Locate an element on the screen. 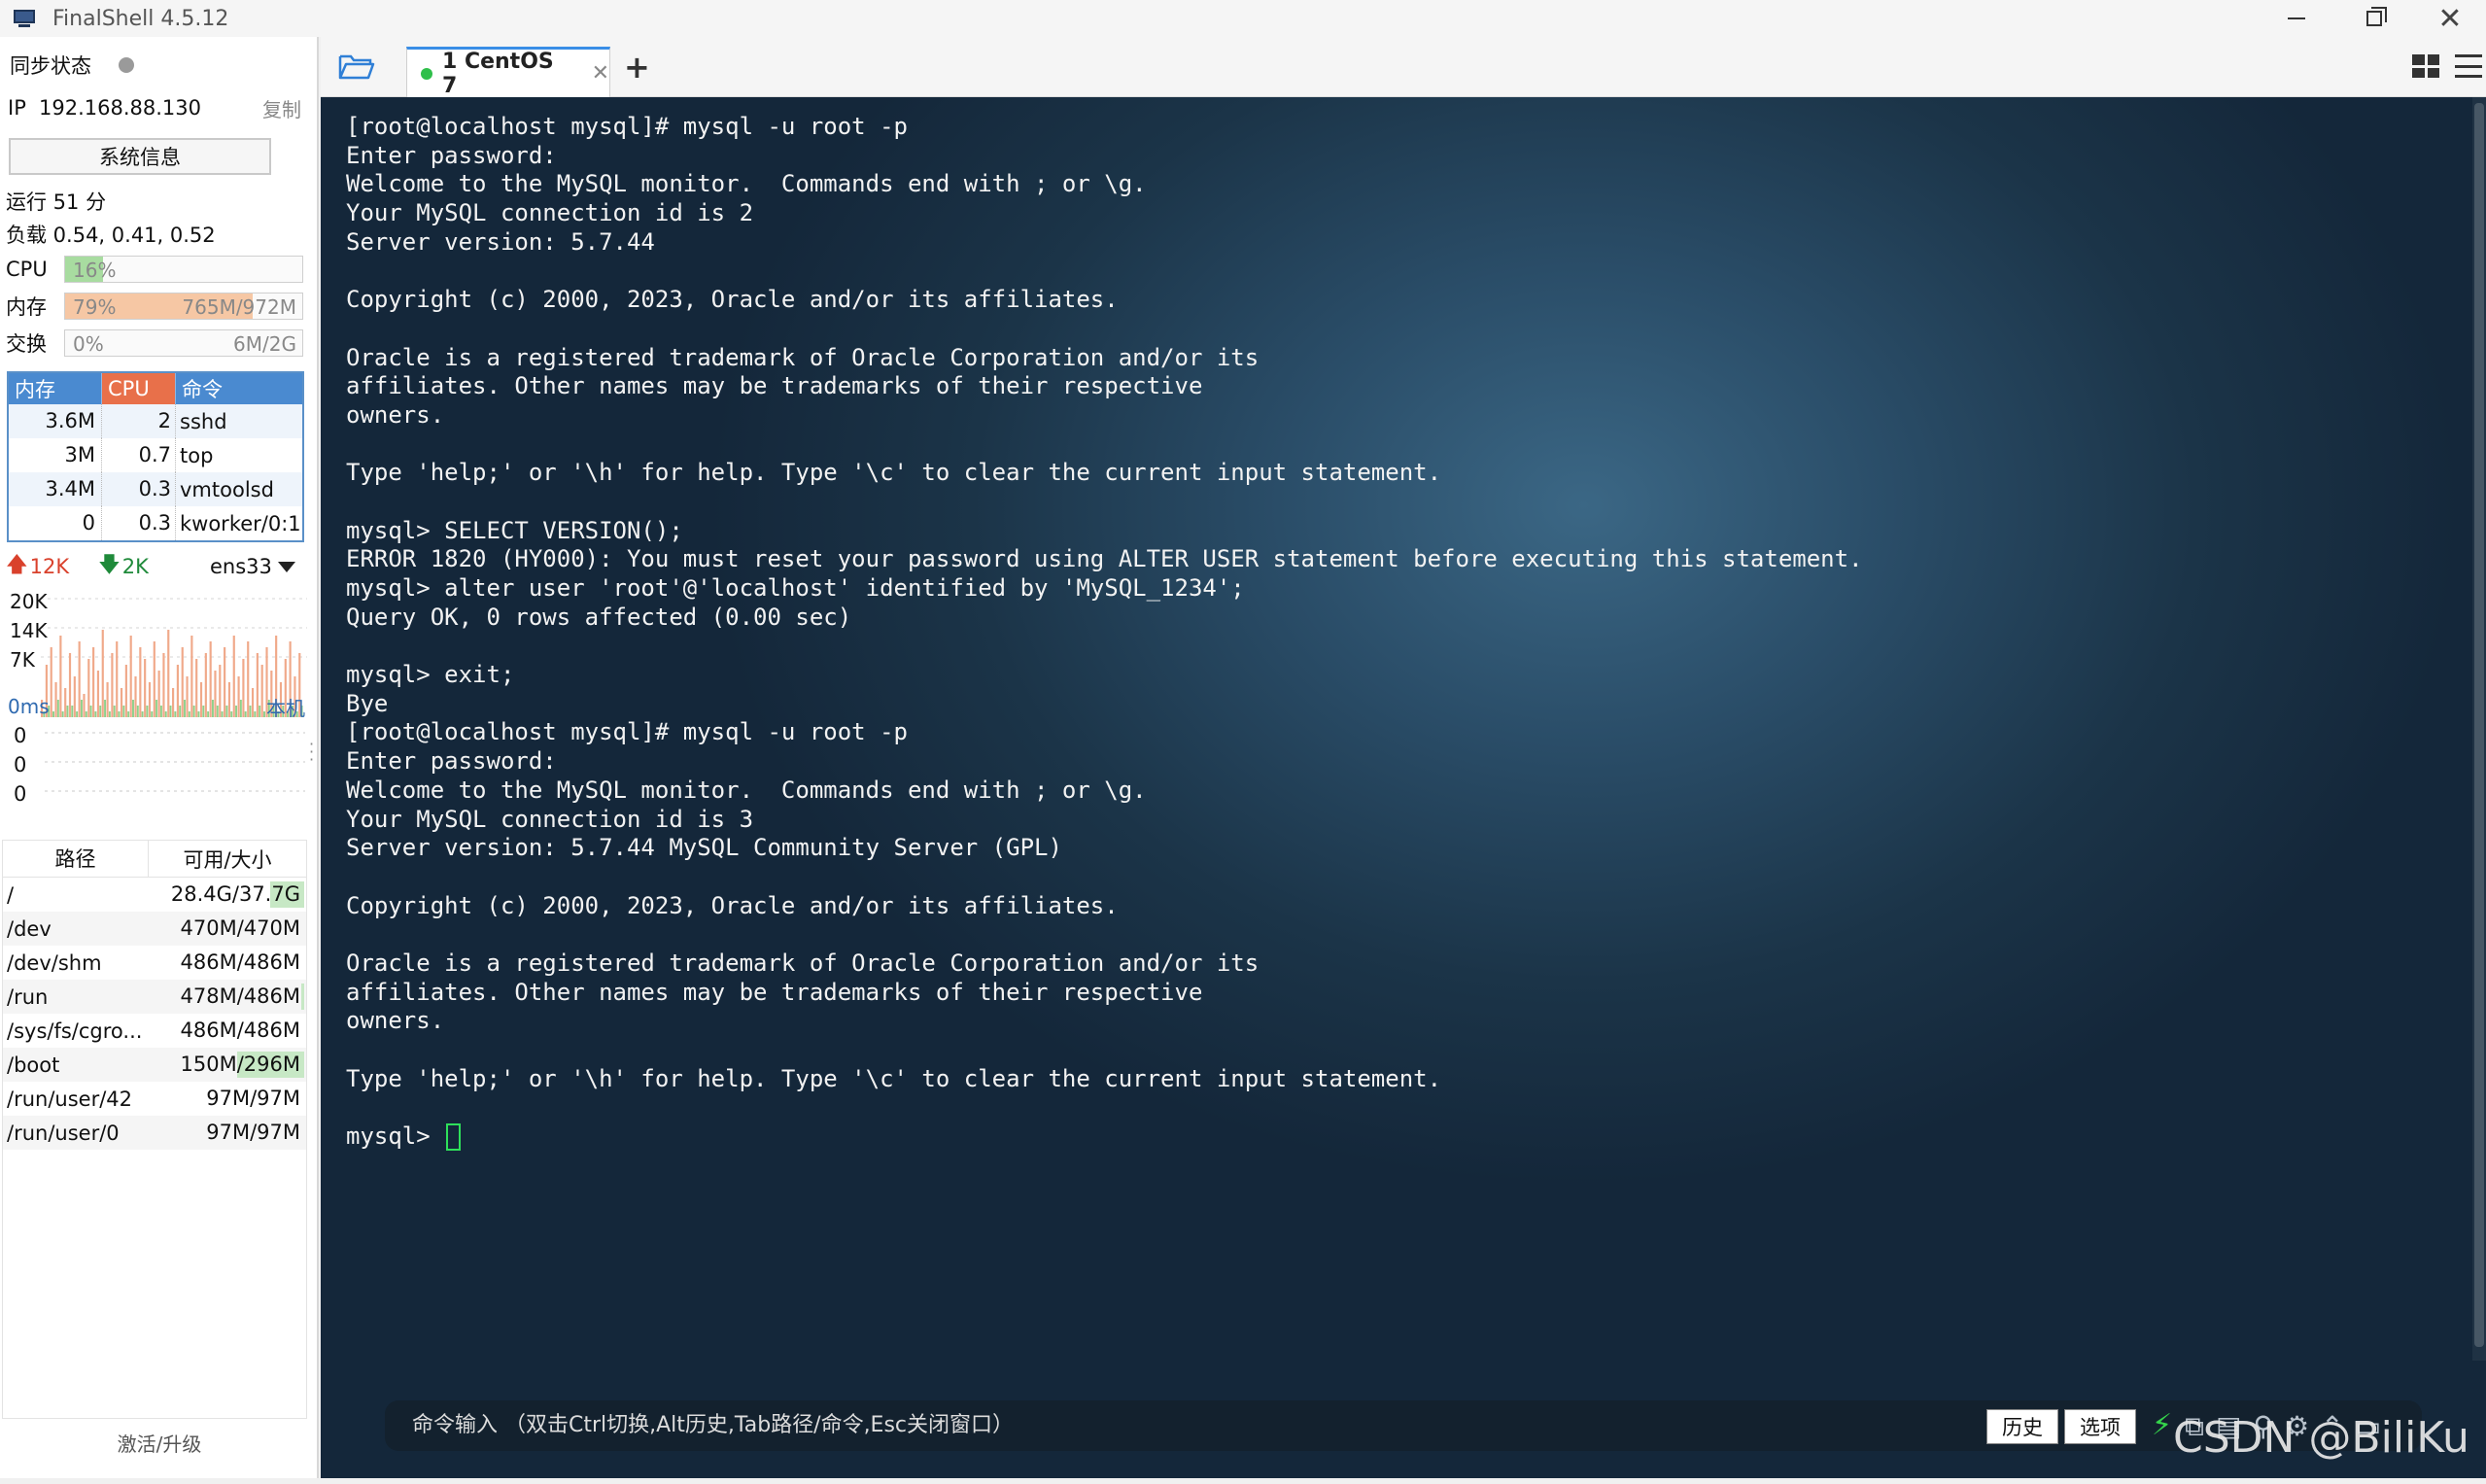  disk-usage: 486M/486M is located at coordinates (240, 1030).